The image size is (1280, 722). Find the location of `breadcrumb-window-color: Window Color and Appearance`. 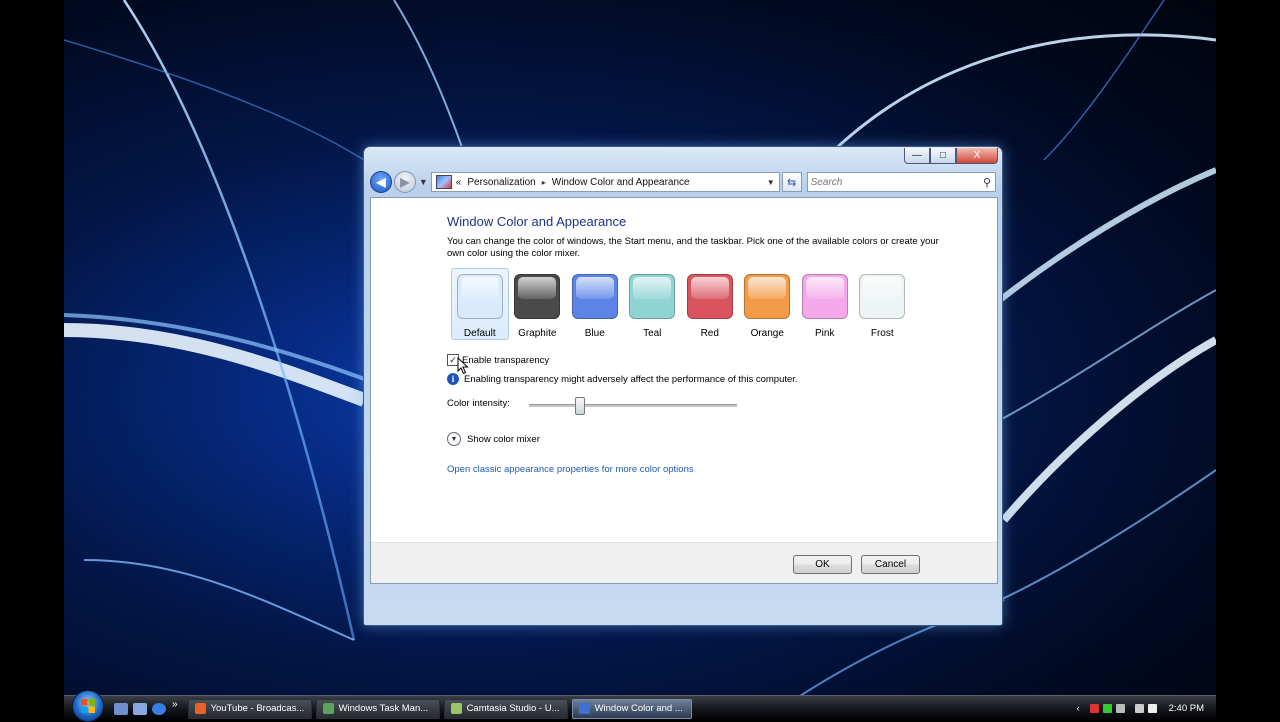

breadcrumb-window-color: Window Color and Appearance is located at coordinates (621, 182).